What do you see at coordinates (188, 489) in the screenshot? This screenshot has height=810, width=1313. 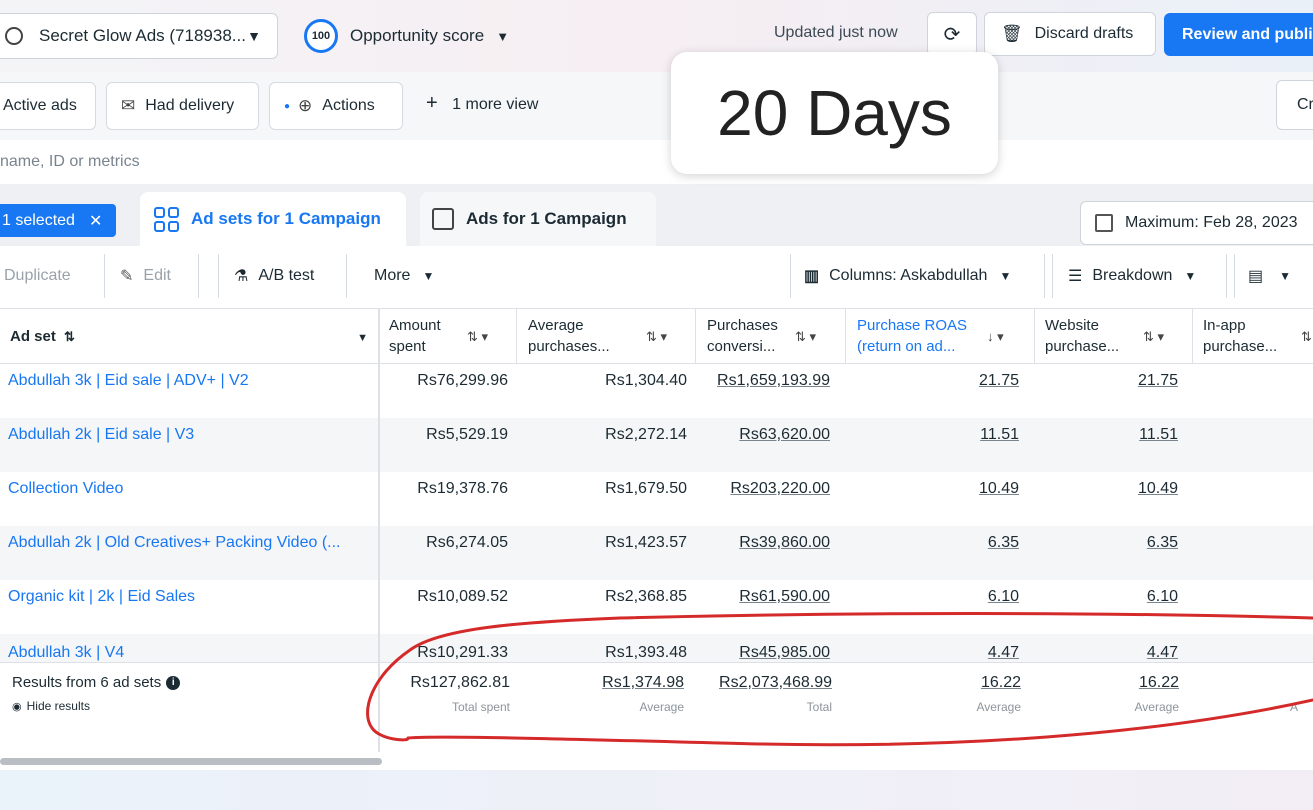 I see `ad-set-name-link: Collection Video` at bounding box center [188, 489].